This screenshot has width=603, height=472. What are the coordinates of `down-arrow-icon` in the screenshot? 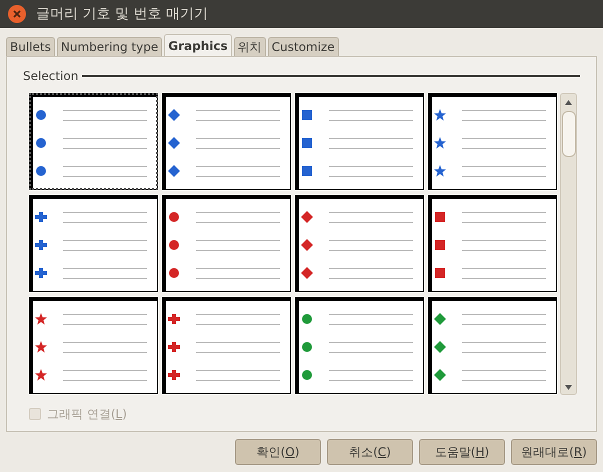 It's located at (568, 387).